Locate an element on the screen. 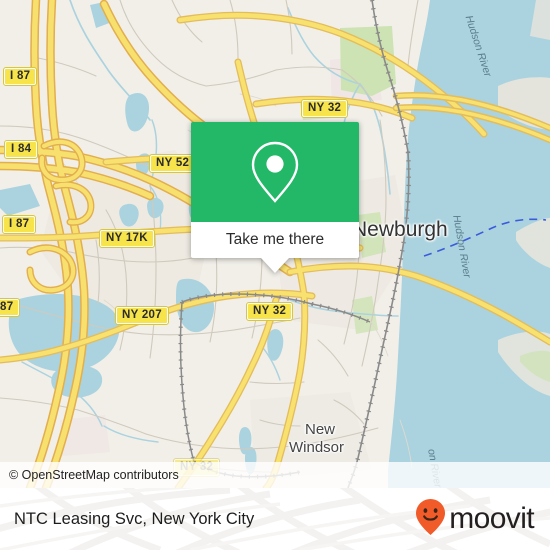 This screenshot has width=550, height=550. place-label-newburgh: Newburgh is located at coordinates (400, 229).